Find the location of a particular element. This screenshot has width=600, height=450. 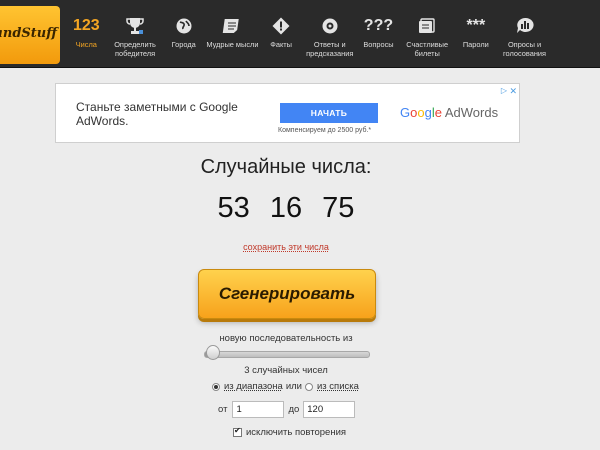

from-input is located at coordinates (258, 409).